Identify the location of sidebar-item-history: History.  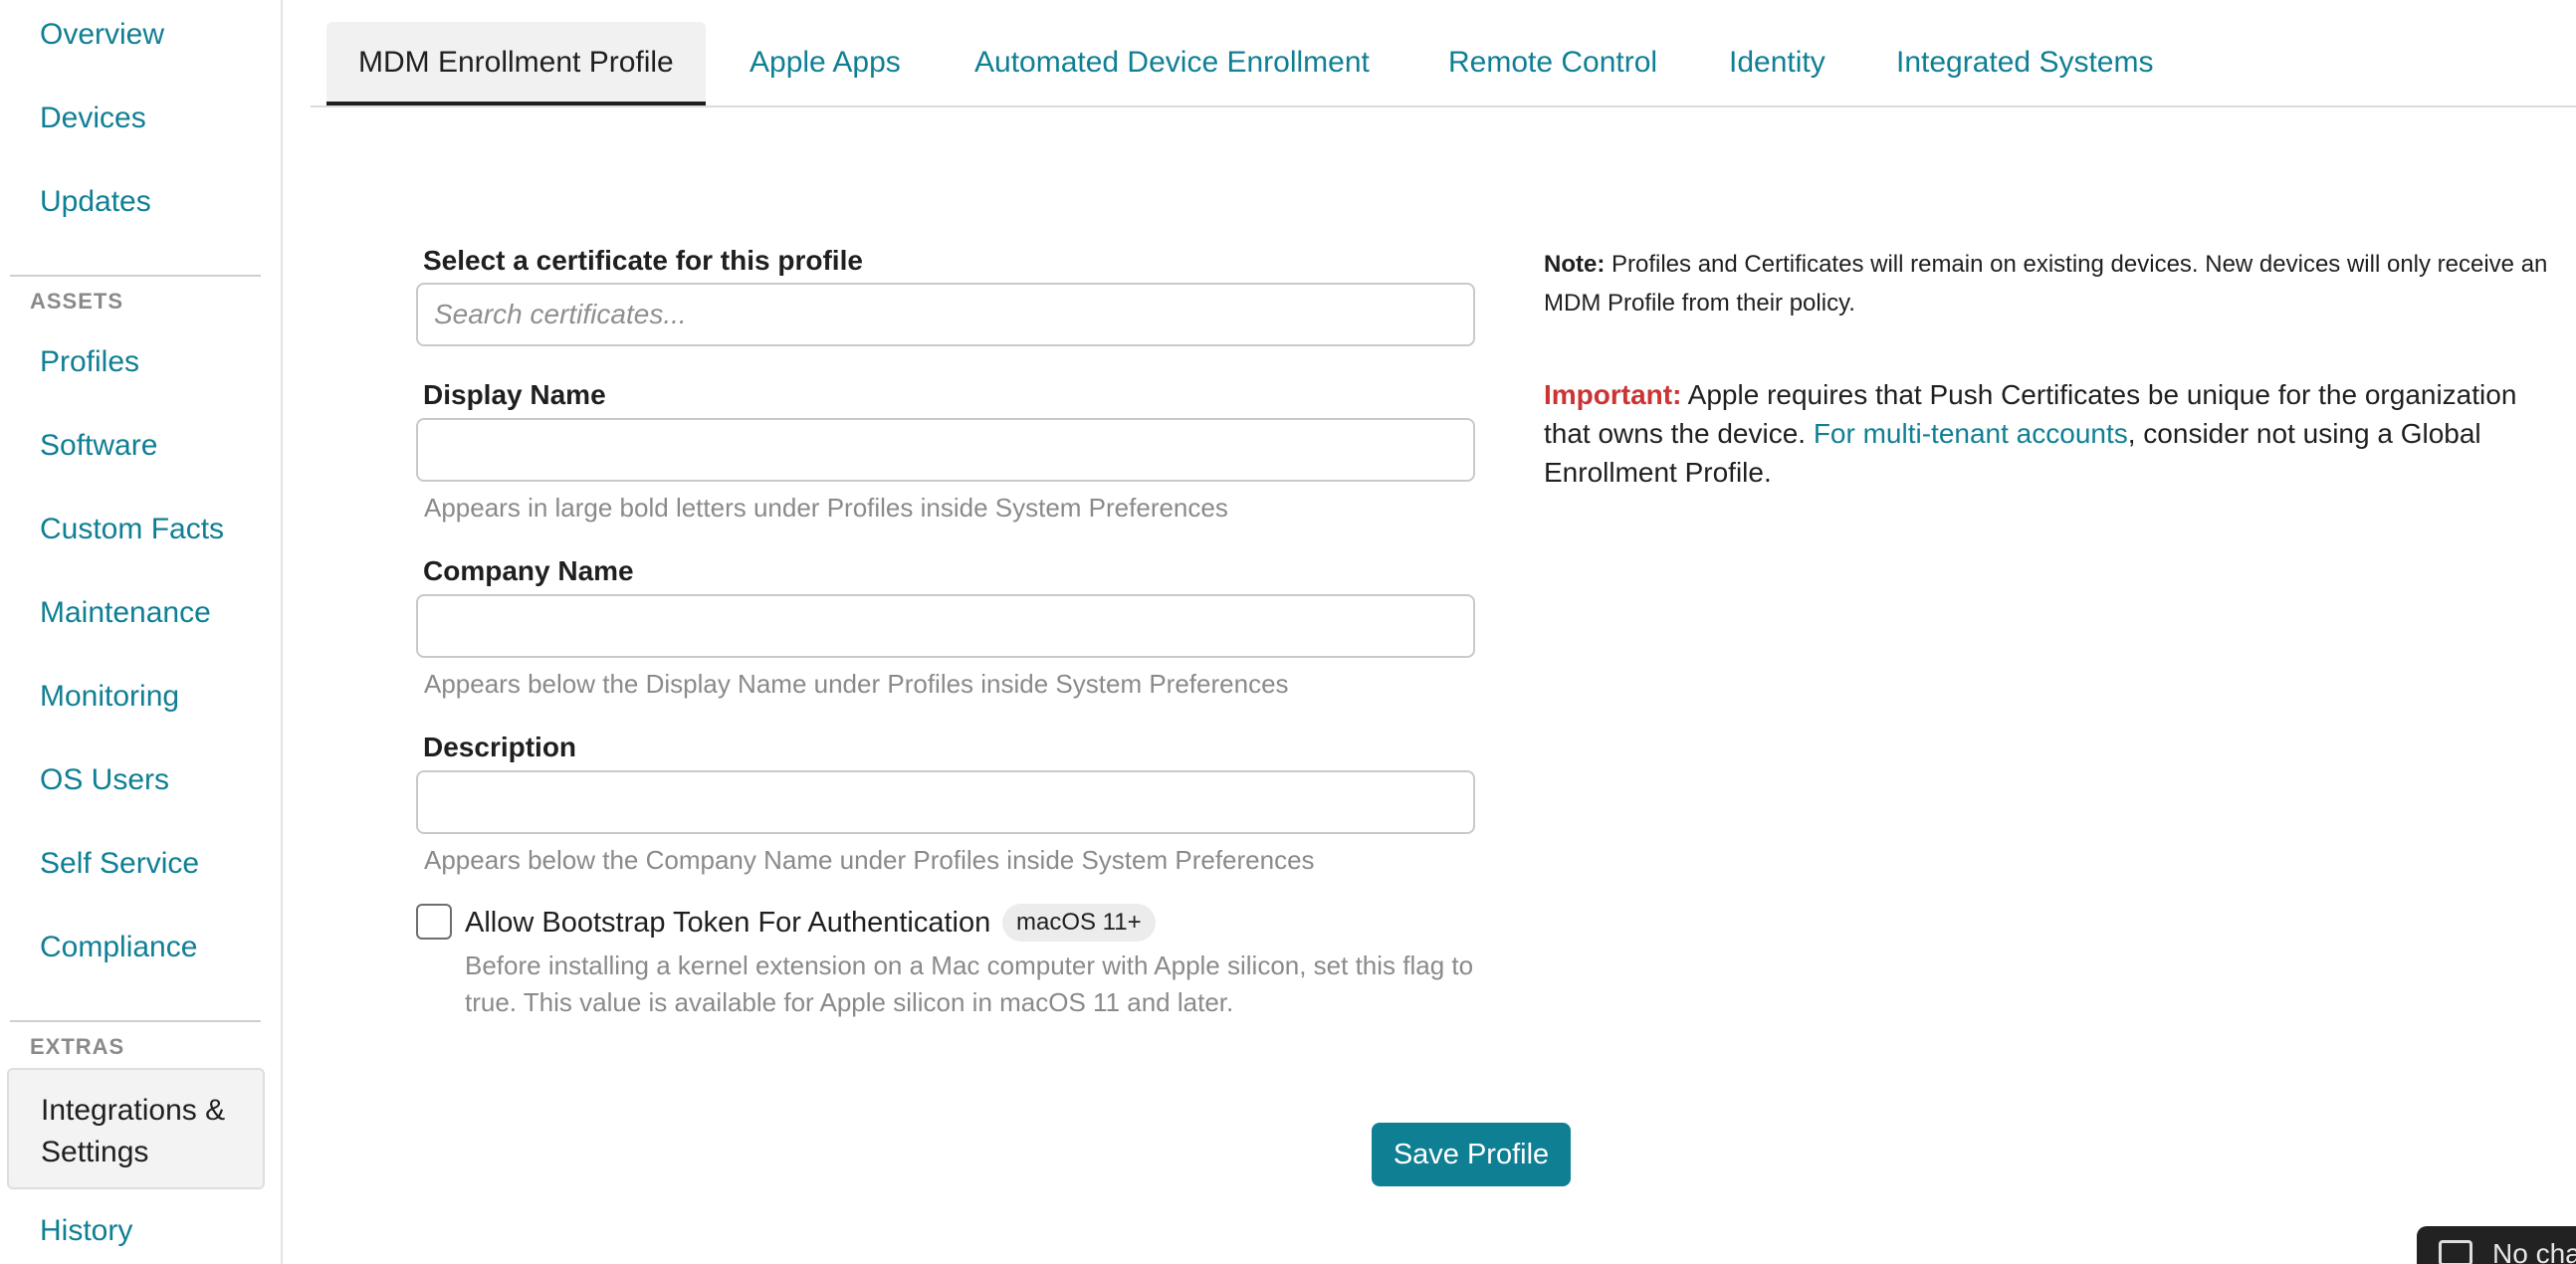
(86, 1231).